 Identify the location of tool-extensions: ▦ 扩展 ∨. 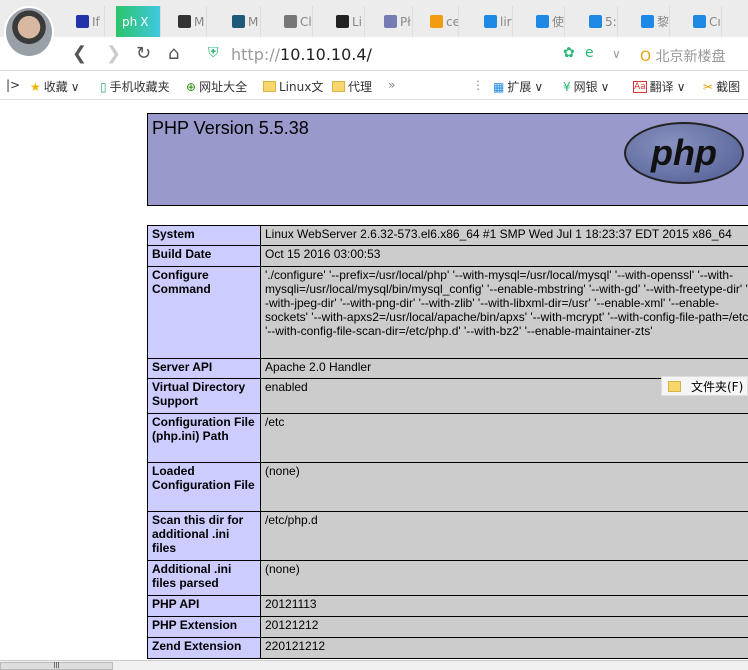
(518, 86).